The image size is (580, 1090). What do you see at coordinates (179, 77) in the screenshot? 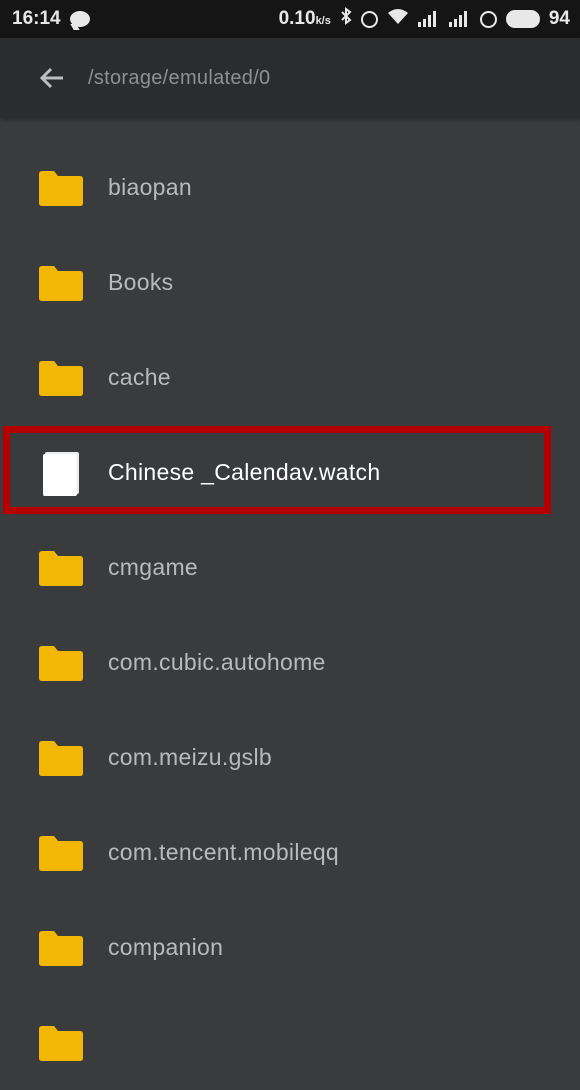
I see `current-path: /storage/emulated/0` at bounding box center [179, 77].